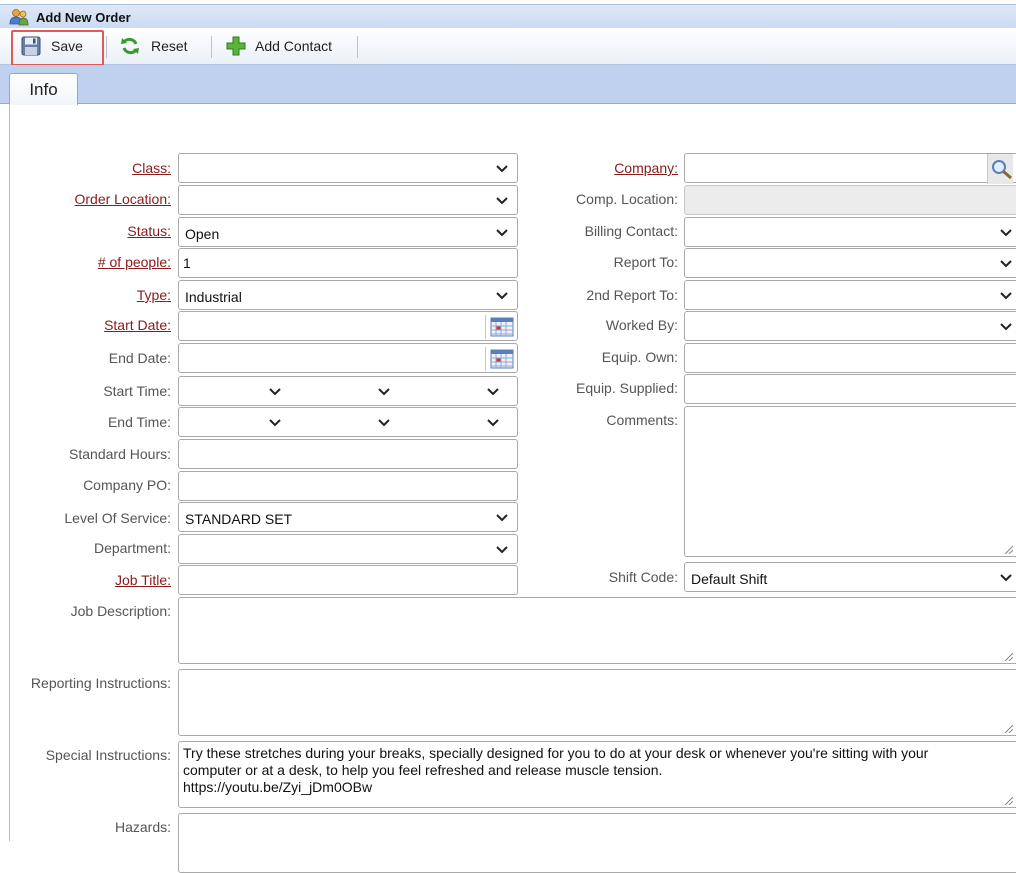 This screenshot has height=873, width=1016. What do you see at coordinates (850, 326) in the screenshot?
I see `worked-by-select` at bounding box center [850, 326].